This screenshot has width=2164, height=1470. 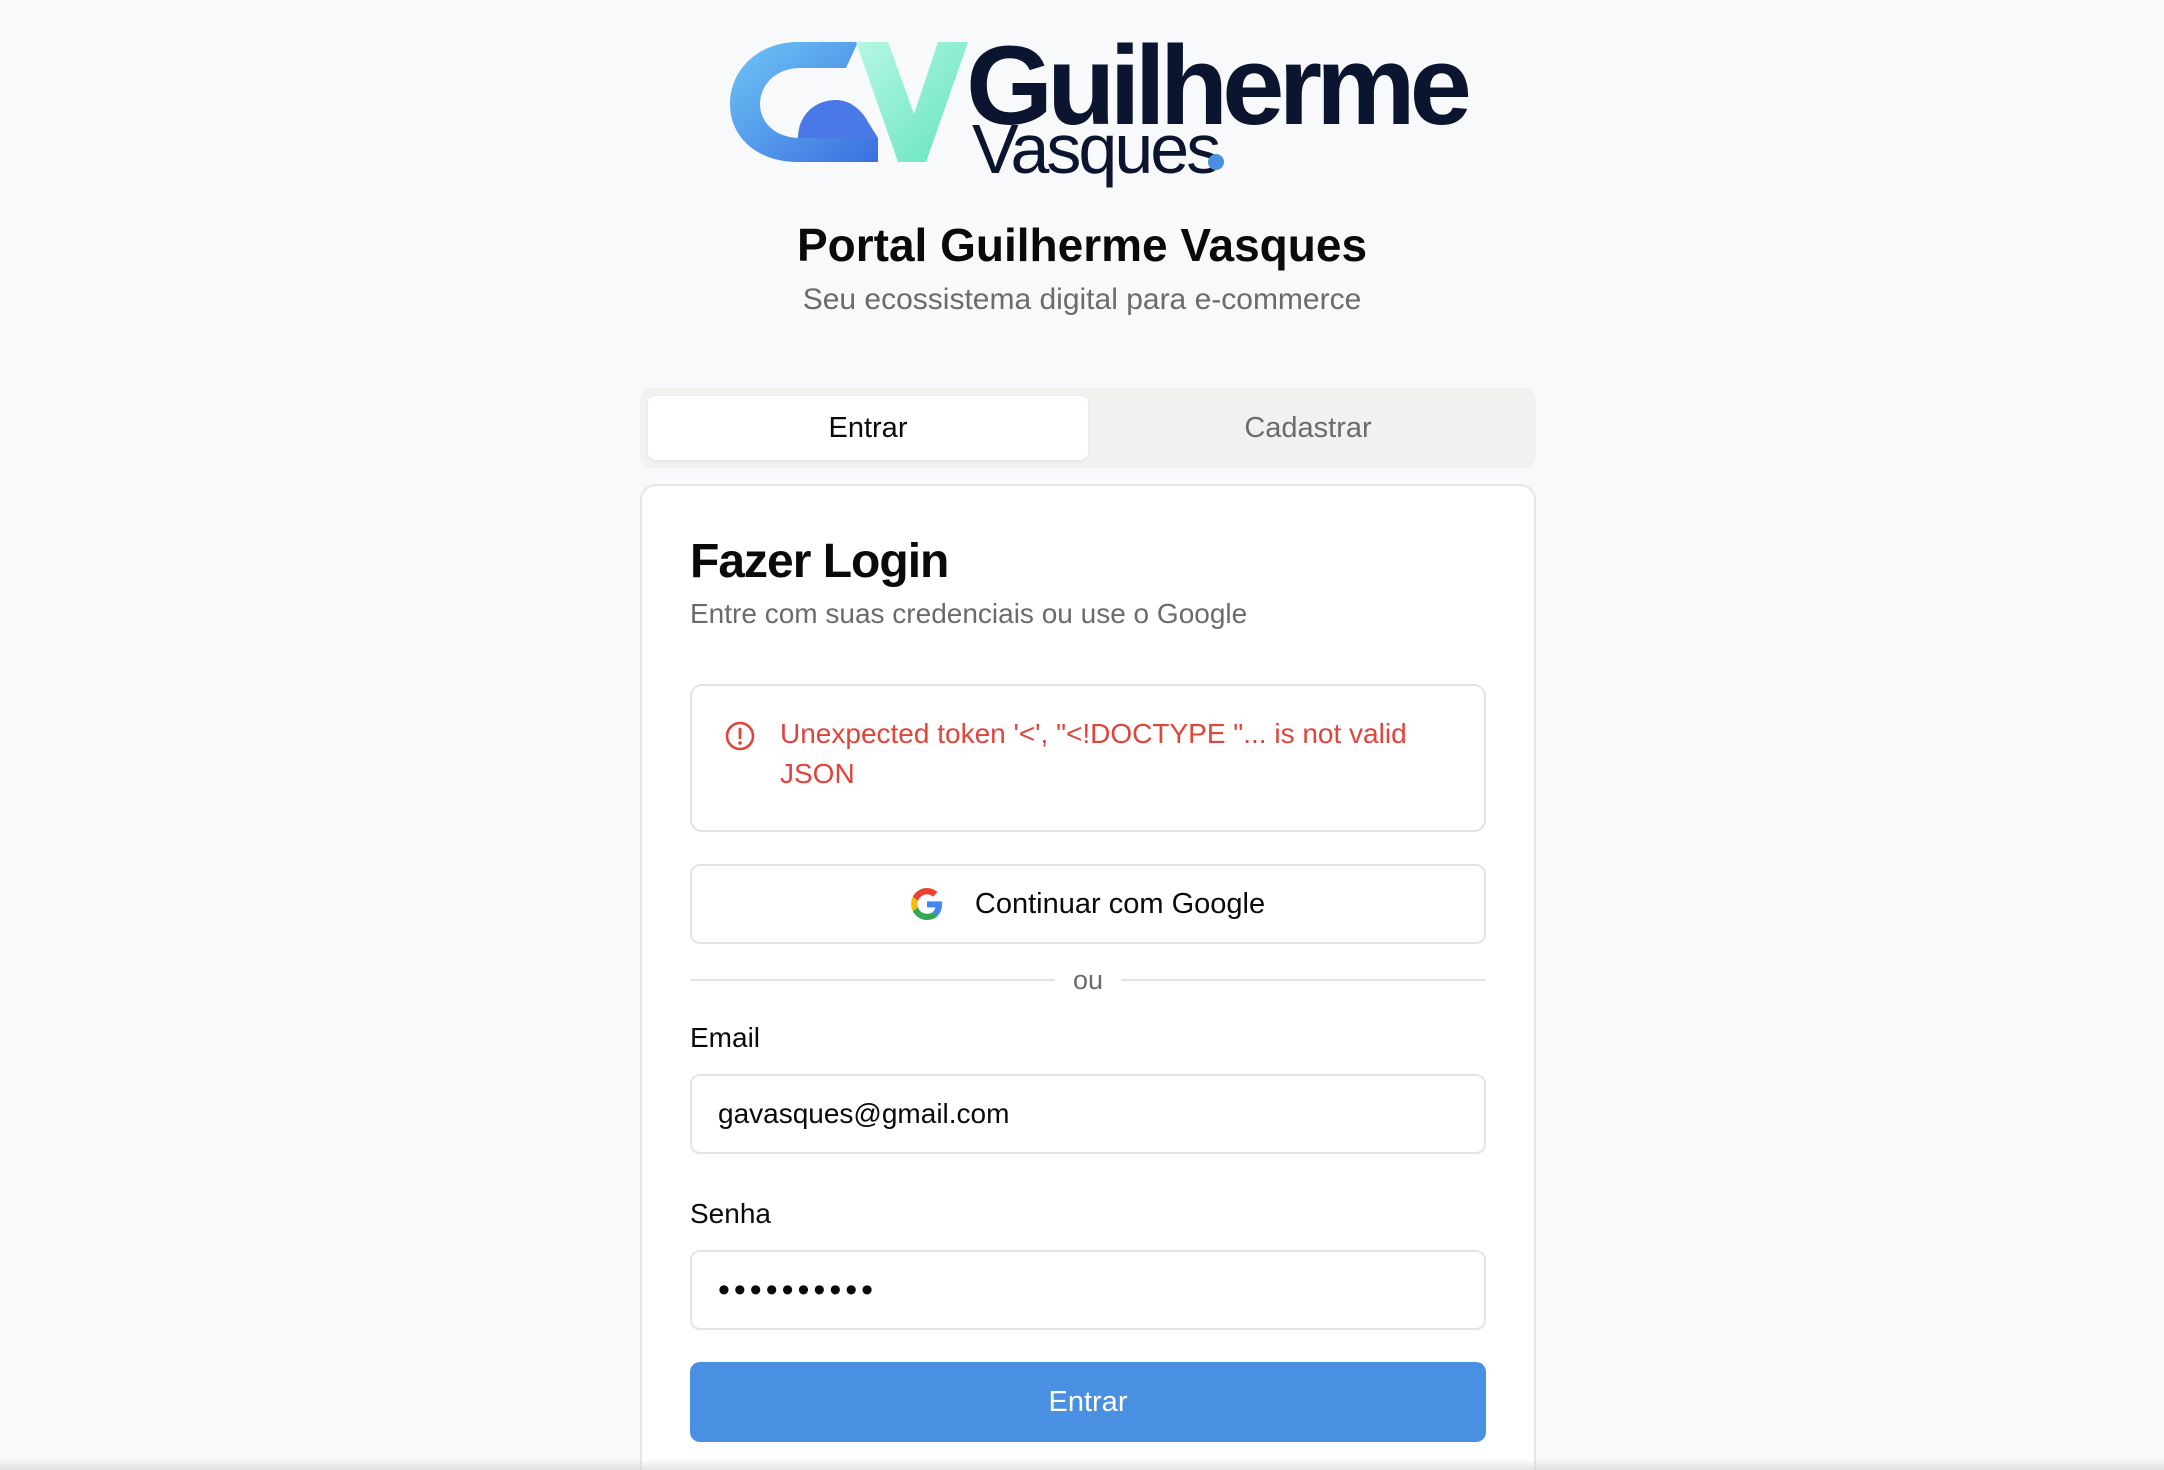 I want to click on or-divider: ou, so click(x=1088, y=980).